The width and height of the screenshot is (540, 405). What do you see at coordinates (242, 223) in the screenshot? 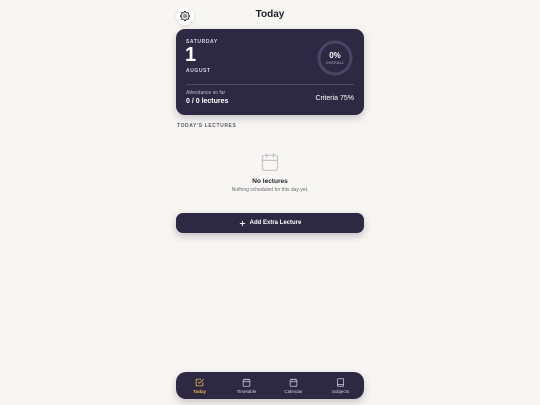
I see `plus-icon` at bounding box center [242, 223].